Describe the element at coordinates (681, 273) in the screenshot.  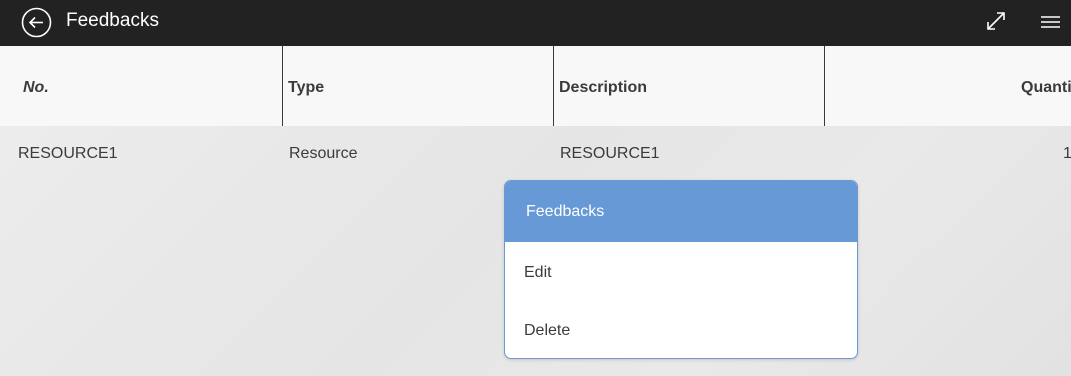
I see `edit-menu-item: Edit` at that location.